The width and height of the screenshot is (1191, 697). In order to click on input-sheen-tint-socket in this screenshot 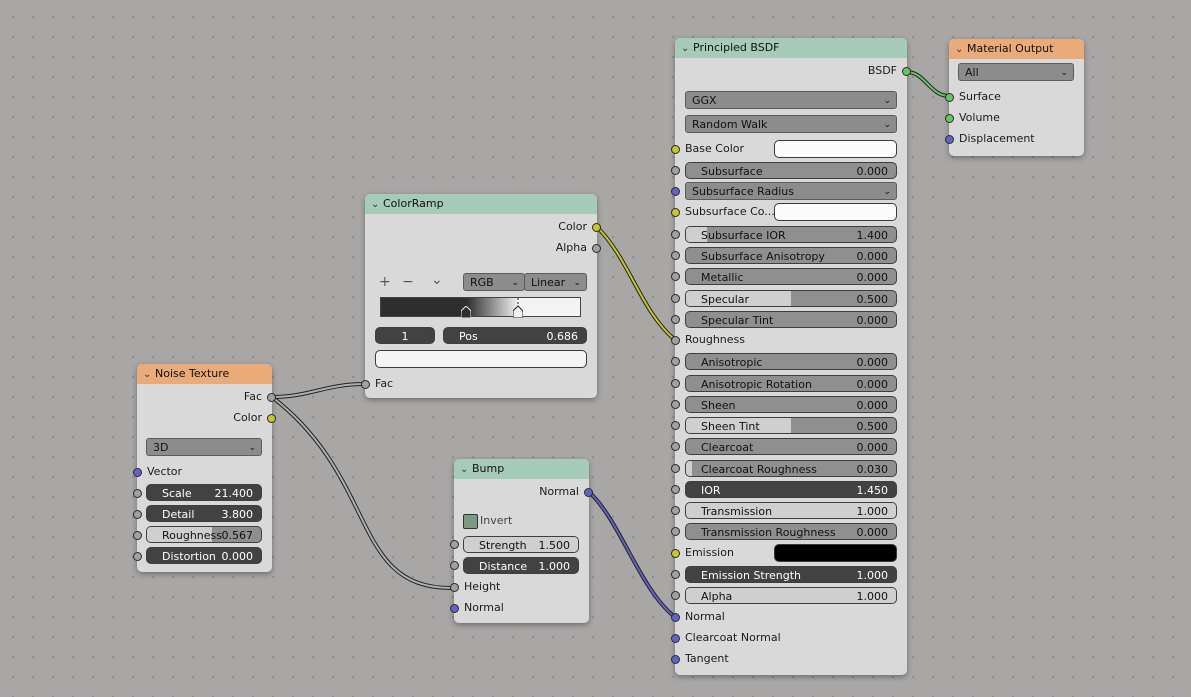, I will do `click(675, 425)`.